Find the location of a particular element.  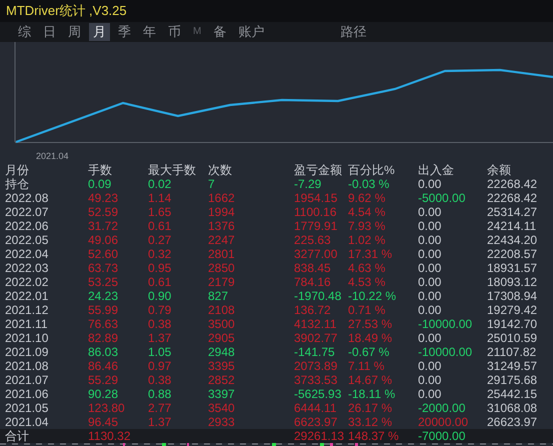

table-cell-text: 86.03 is located at coordinates (104, 352).